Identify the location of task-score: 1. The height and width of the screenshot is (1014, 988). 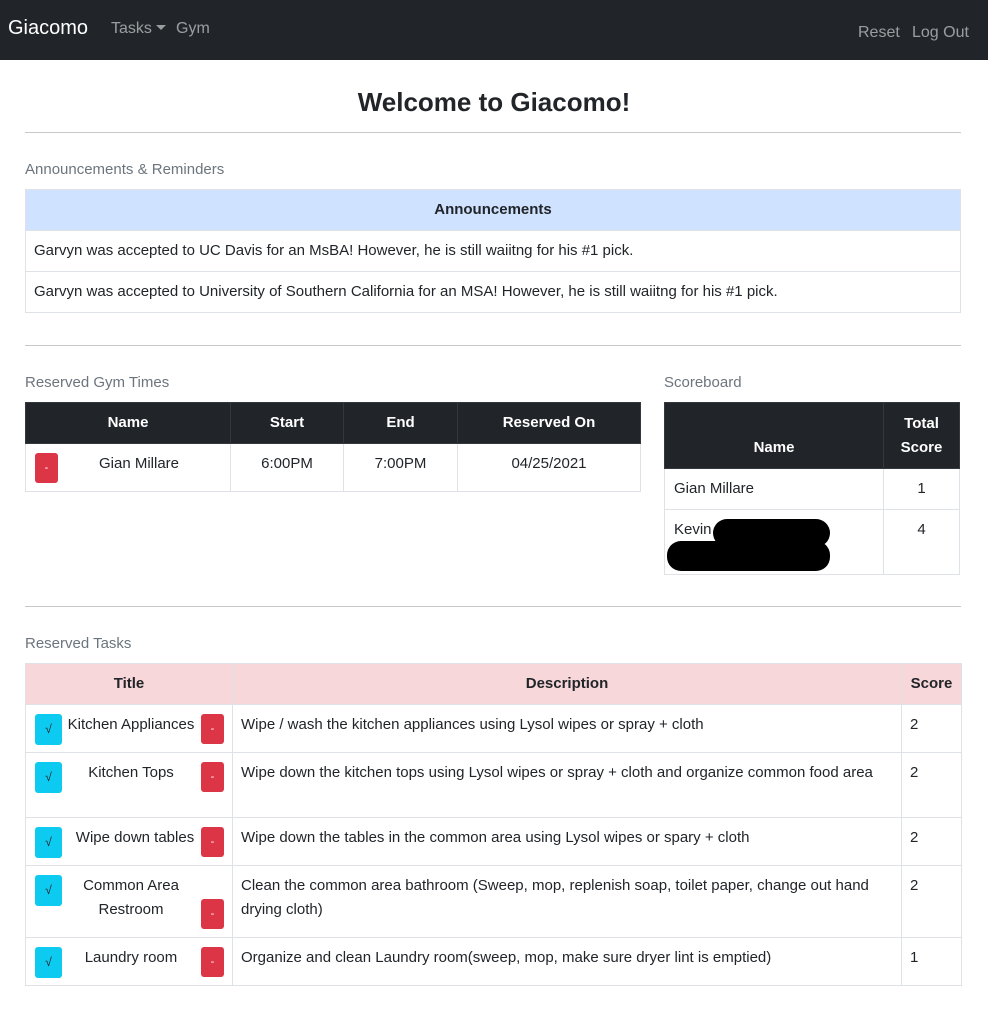
(931, 961).